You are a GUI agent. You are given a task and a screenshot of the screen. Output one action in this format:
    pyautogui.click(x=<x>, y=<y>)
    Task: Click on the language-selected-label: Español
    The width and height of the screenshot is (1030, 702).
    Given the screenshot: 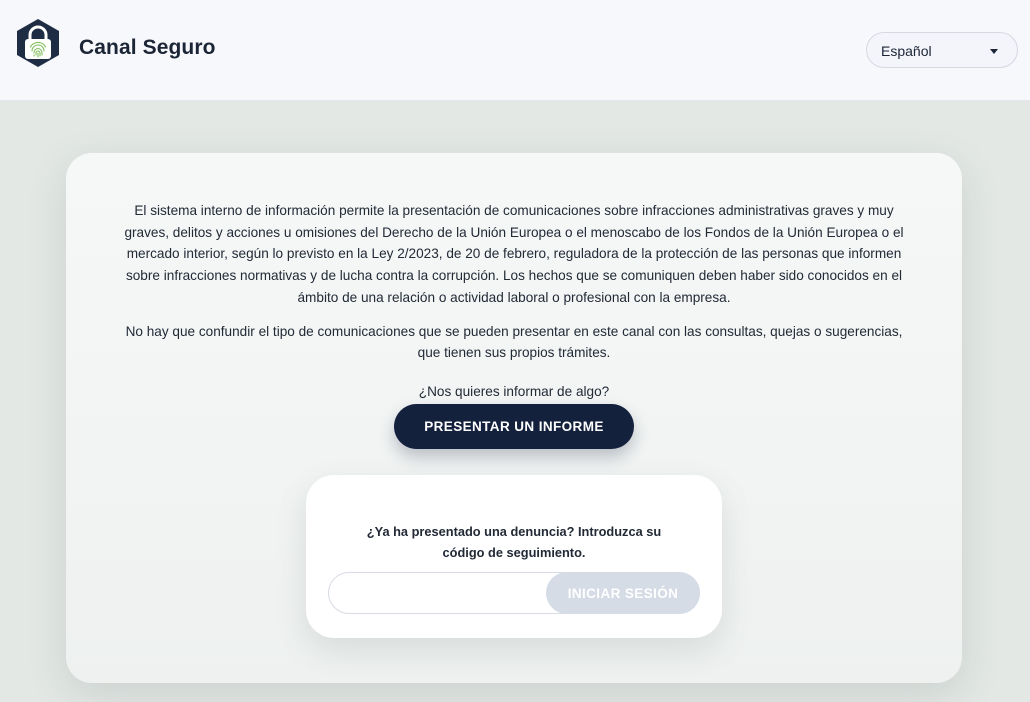 What is the action you would take?
    pyautogui.click(x=906, y=51)
    